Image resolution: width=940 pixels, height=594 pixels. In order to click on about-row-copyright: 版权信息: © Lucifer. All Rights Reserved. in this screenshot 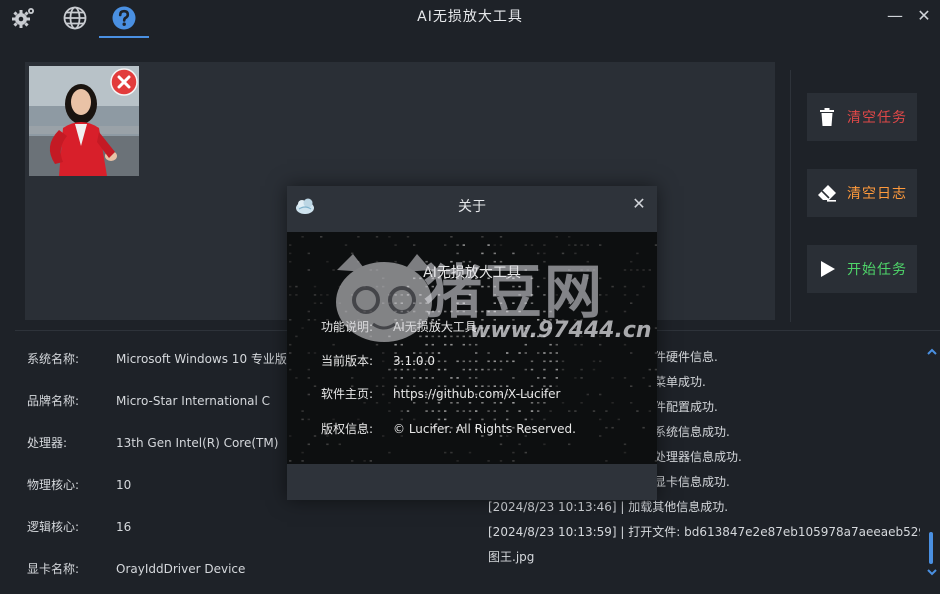, I will do `click(448, 428)`.